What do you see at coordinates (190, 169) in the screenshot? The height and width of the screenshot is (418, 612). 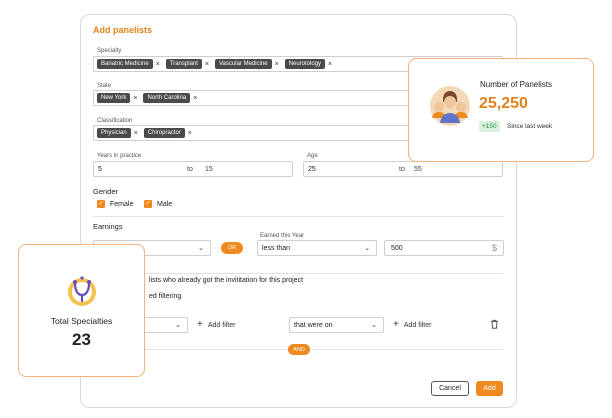 I see `years-to-label: to` at bounding box center [190, 169].